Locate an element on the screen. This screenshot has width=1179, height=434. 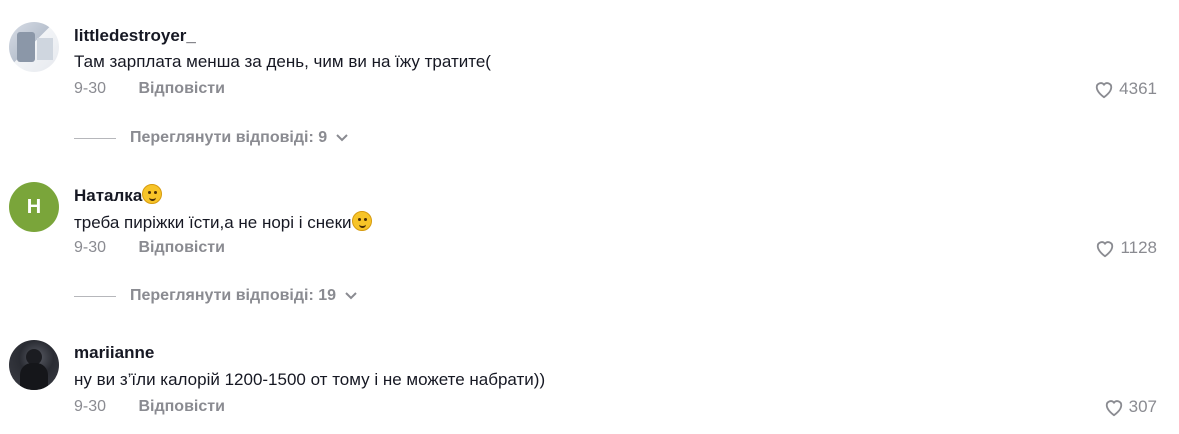
avatar: H is located at coordinates (34, 207).